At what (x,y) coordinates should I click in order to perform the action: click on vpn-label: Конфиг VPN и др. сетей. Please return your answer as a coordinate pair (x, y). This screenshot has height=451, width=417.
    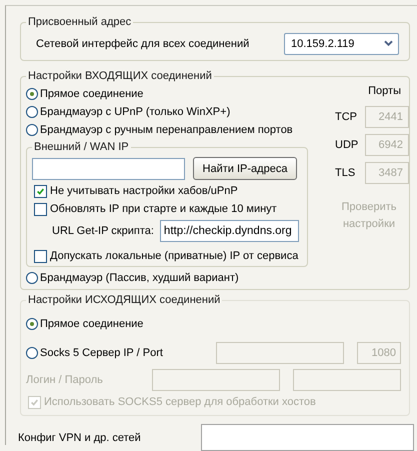
    Looking at the image, I should click on (79, 438).